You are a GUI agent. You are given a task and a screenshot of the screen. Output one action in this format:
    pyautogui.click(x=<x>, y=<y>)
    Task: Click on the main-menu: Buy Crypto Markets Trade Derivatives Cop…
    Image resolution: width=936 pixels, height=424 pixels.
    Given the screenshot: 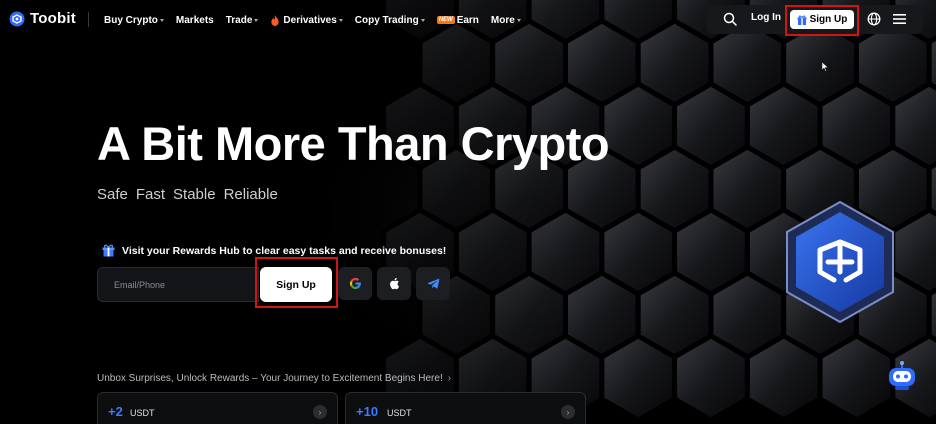 What is the action you would take?
    pyautogui.click(x=318, y=20)
    